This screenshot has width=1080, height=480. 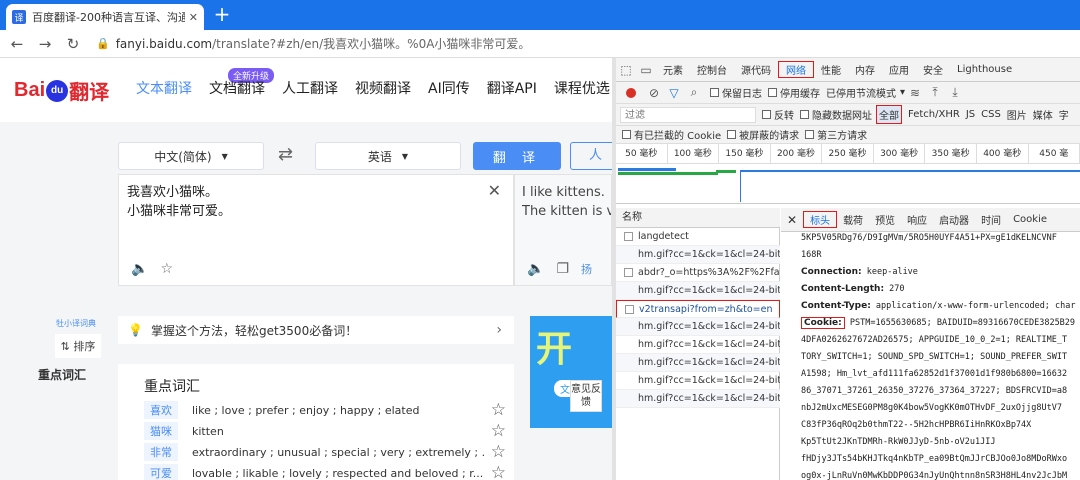 I want to click on disable-cache-checkbox, so click(x=772, y=92).